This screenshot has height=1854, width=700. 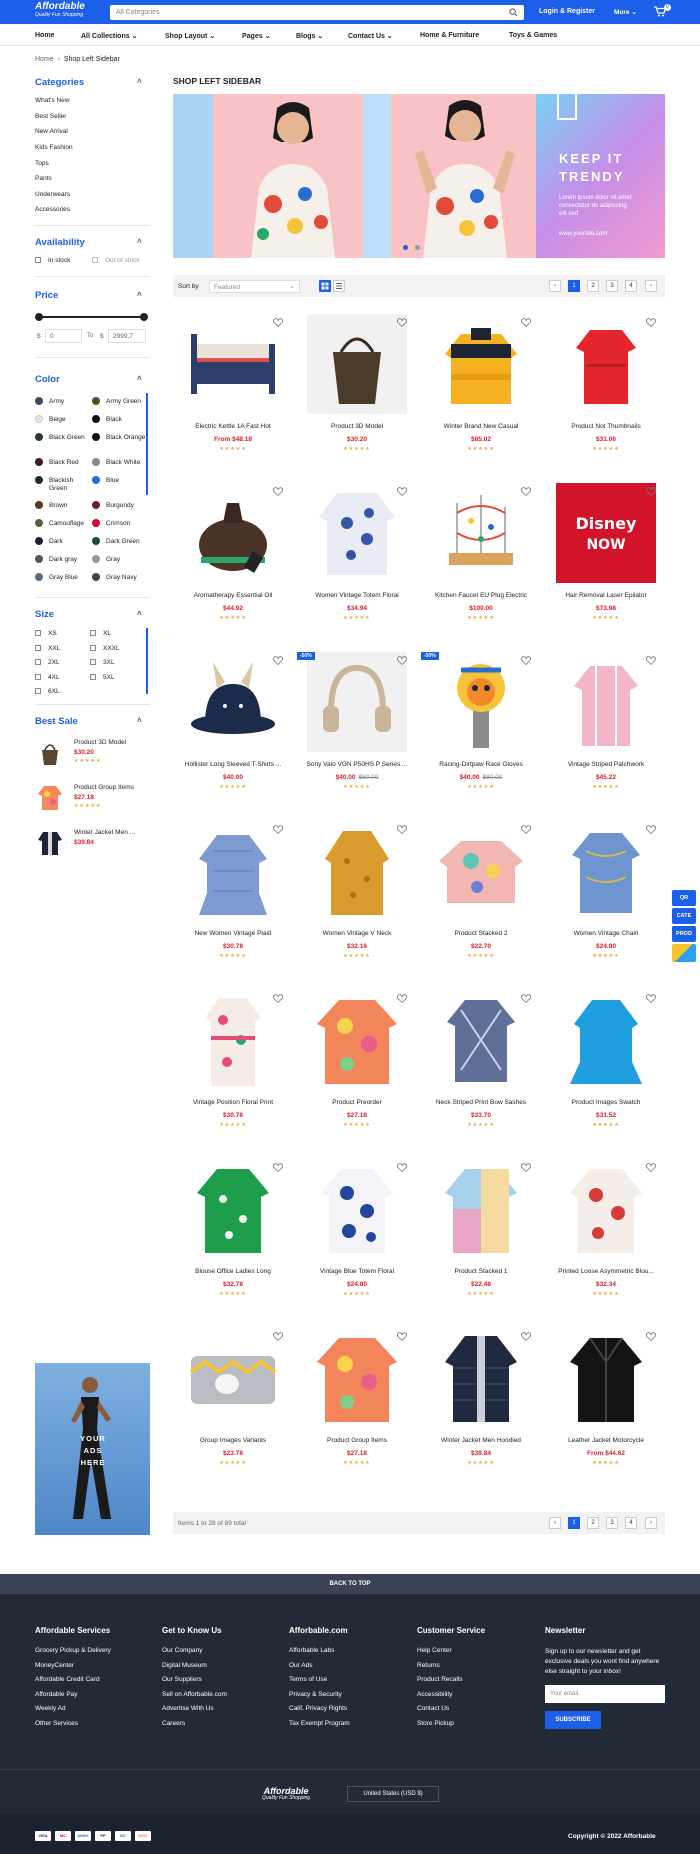 What do you see at coordinates (109, 36) in the screenshot?
I see `nav-all-collections: All Collections ⌄` at bounding box center [109, 36].